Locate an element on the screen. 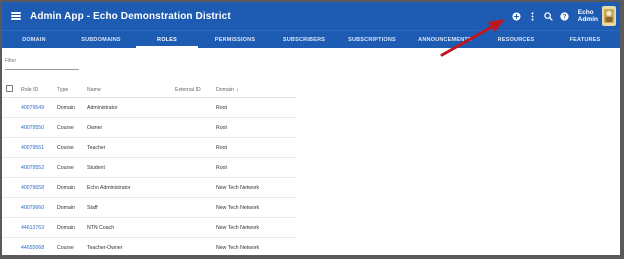 This screenshot has height=259, width=624. tab-resources: RESOURCES is located at coordinates (516, 39).